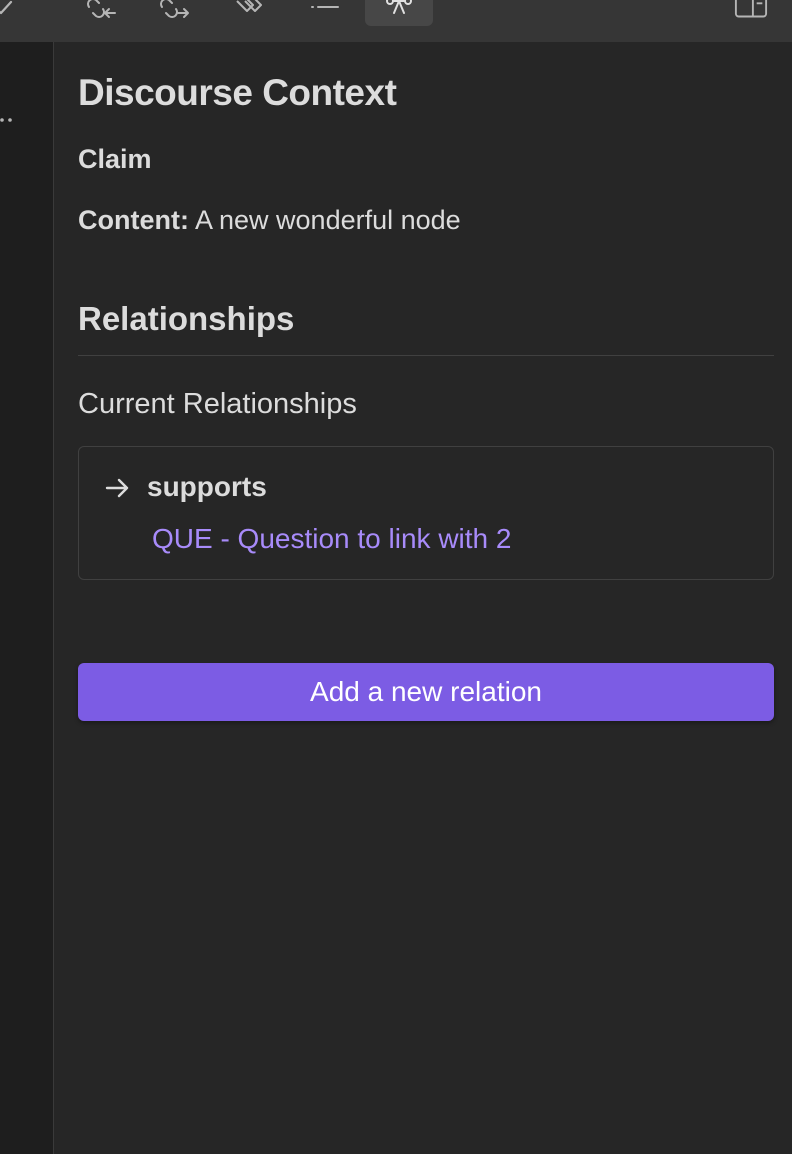 The width and height of the screenshot is (792, 1154). What do you see at coordinates (133, 220) in the screenshot?
I see `content-label: Content:` at bounding box center [133, 220].